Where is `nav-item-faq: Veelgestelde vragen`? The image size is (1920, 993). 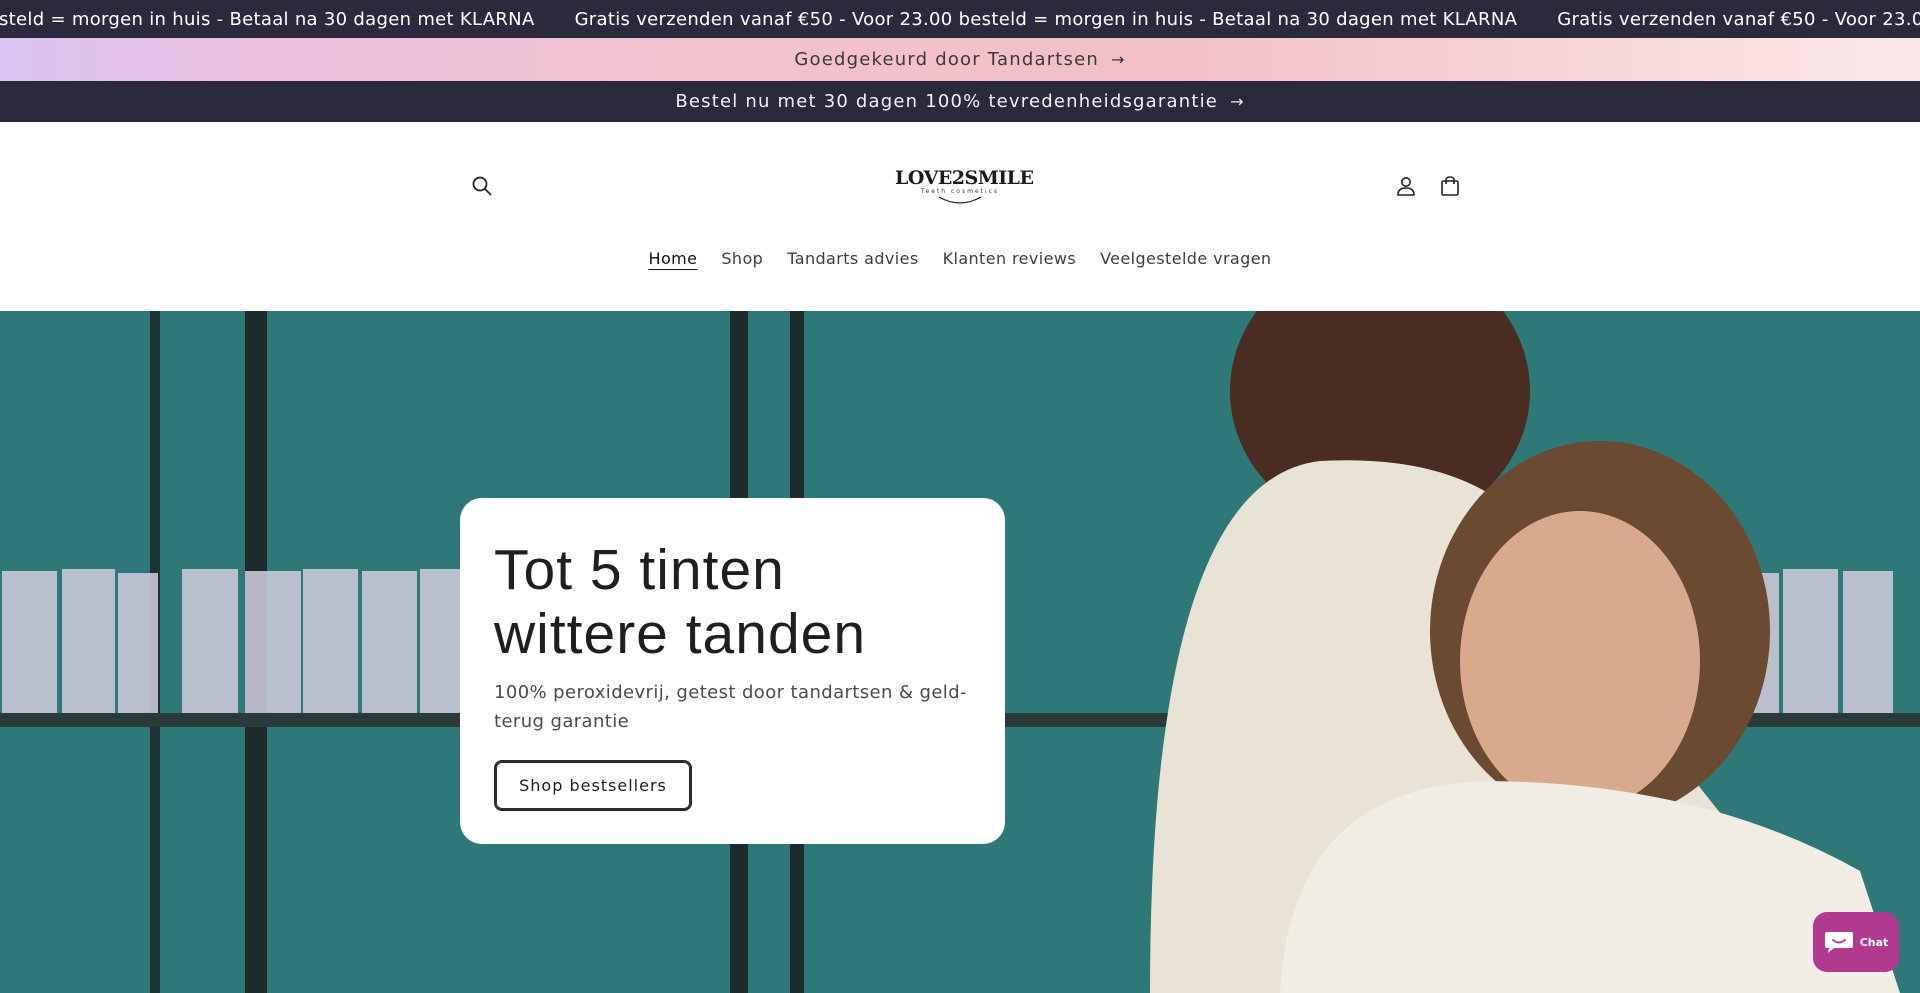 nav-item-faq: Veelgestelde vragen is located at coordinates (1185, 258).